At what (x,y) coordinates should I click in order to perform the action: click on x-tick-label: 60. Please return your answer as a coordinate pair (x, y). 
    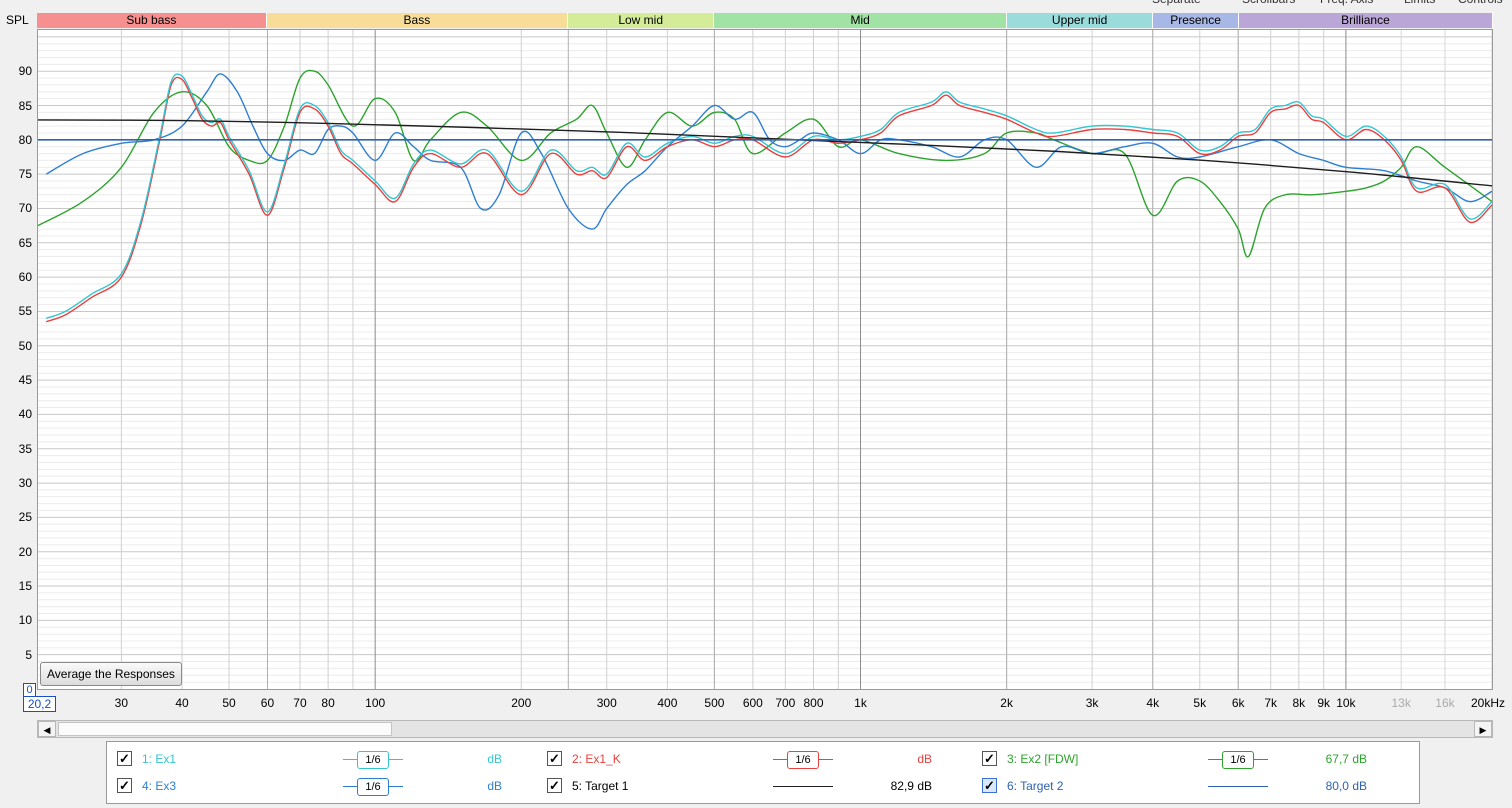
    Looking at the image, I should click on (267, 703).